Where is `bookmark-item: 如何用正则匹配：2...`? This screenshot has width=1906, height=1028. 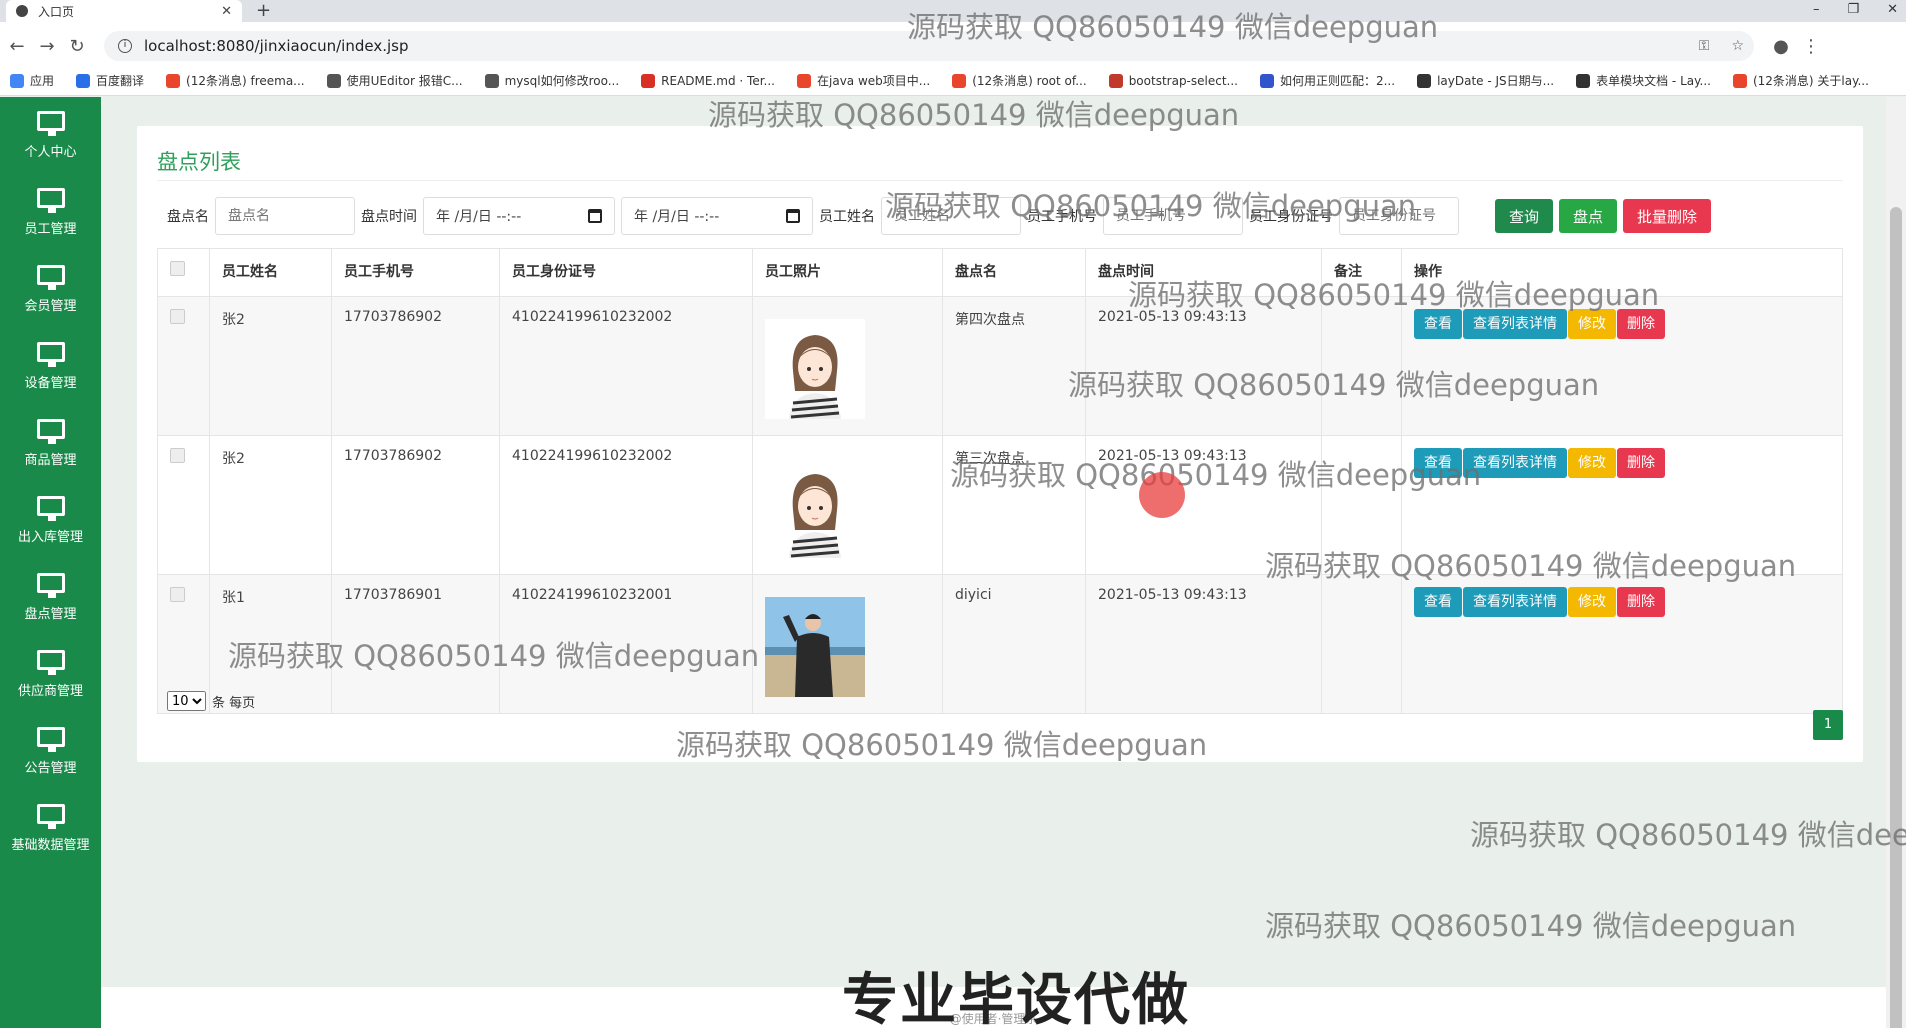 bookmark-item: 如何用正则匹配：2... is located at coordinates (1327, 80).